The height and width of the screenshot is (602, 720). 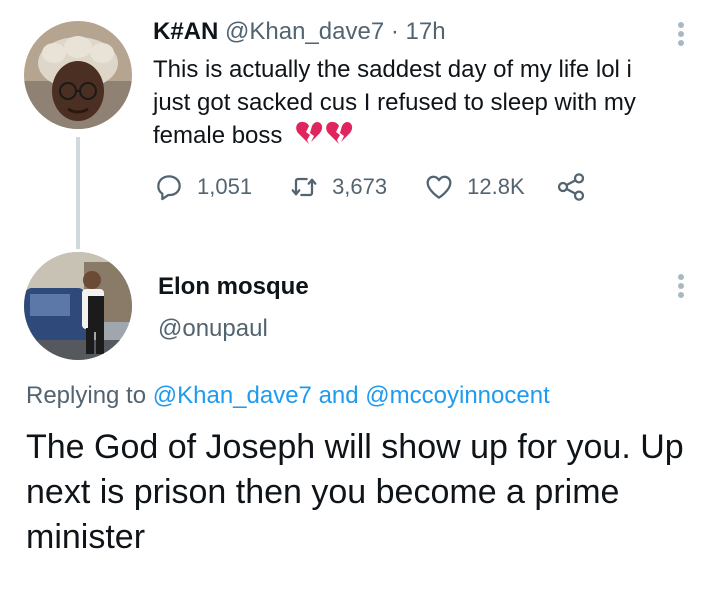 What do you see at coordinates (232, 395) in the screenshot?
I see `replying-to-user-khan: @Khan_dave7` at bounding box center [232, 395].